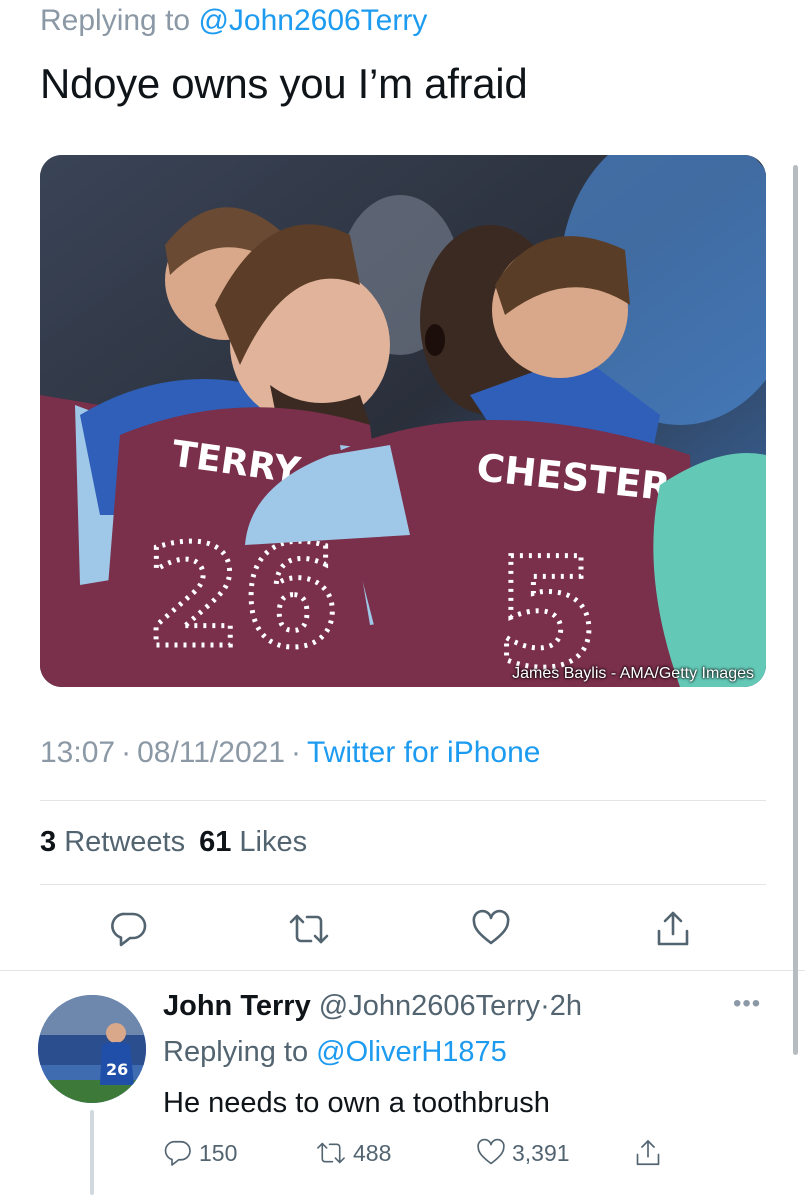 The width and height of the screenshot is (805, 1200). What do you see at coordinates (215, 842) in the screenshot?
I see `likes-count: 61` at bounding box center [215, 842].